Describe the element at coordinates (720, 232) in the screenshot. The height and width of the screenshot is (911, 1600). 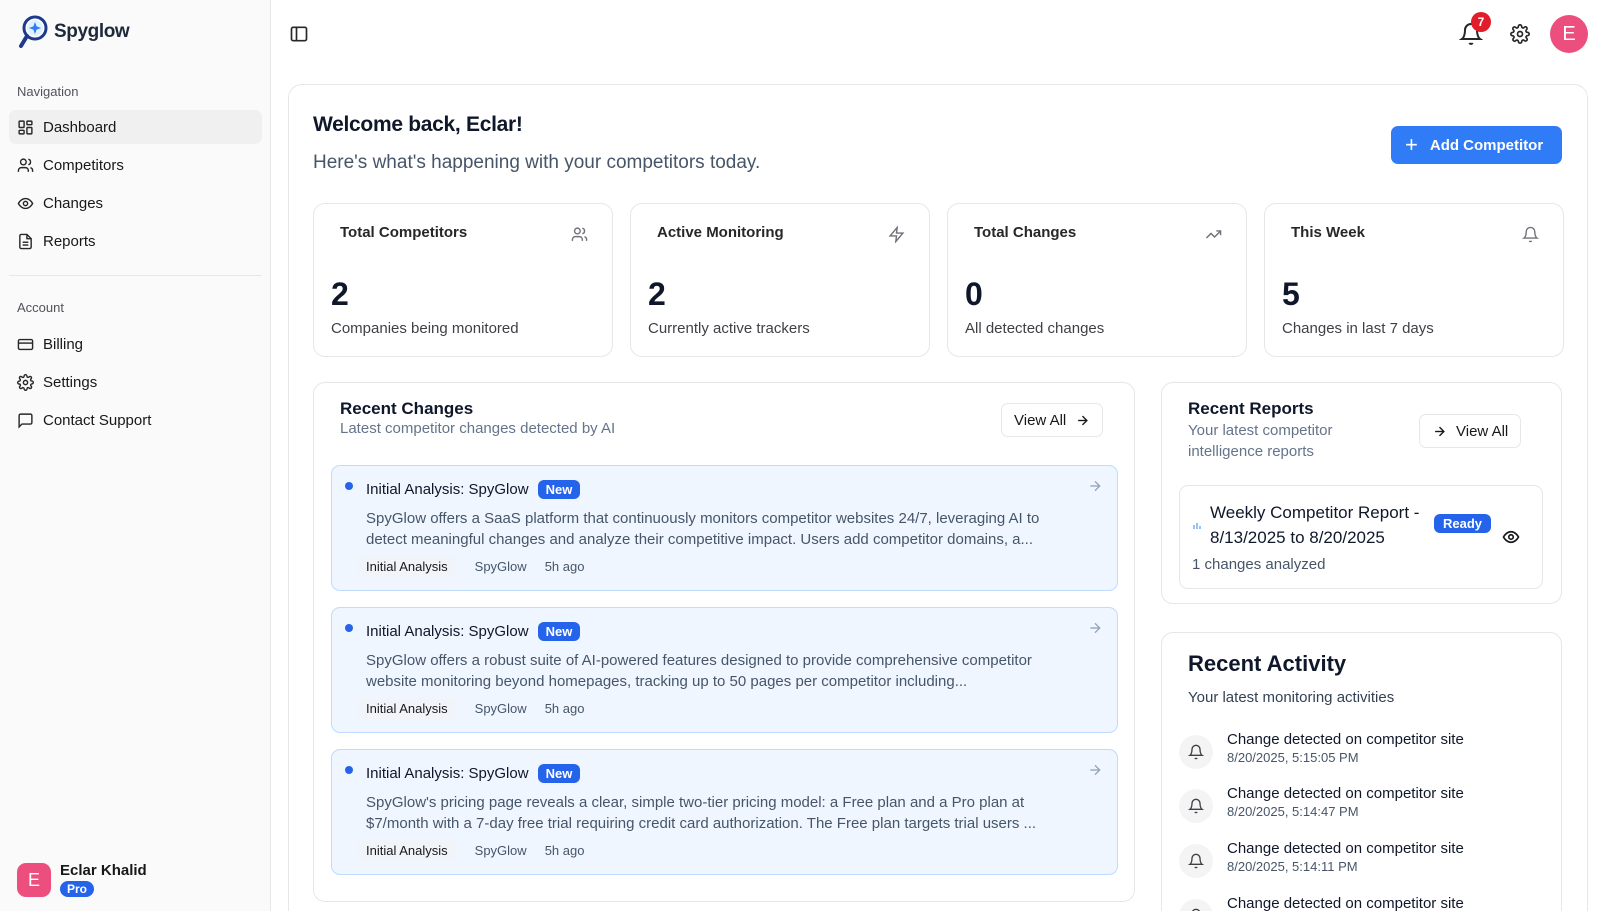
I see `stat-title: Active Monitoring` at that location.